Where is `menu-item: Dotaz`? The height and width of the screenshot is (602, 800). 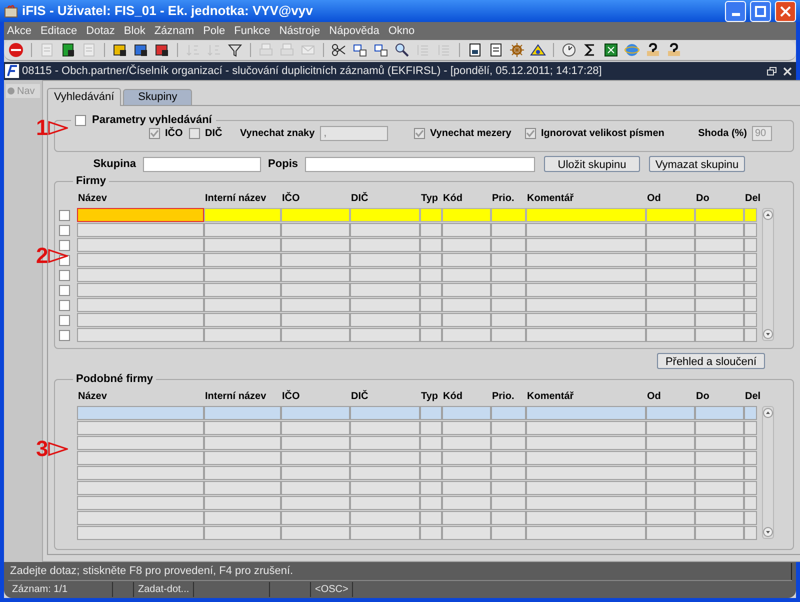
menu-item: Dotaz is located at coordinates (100, 31).